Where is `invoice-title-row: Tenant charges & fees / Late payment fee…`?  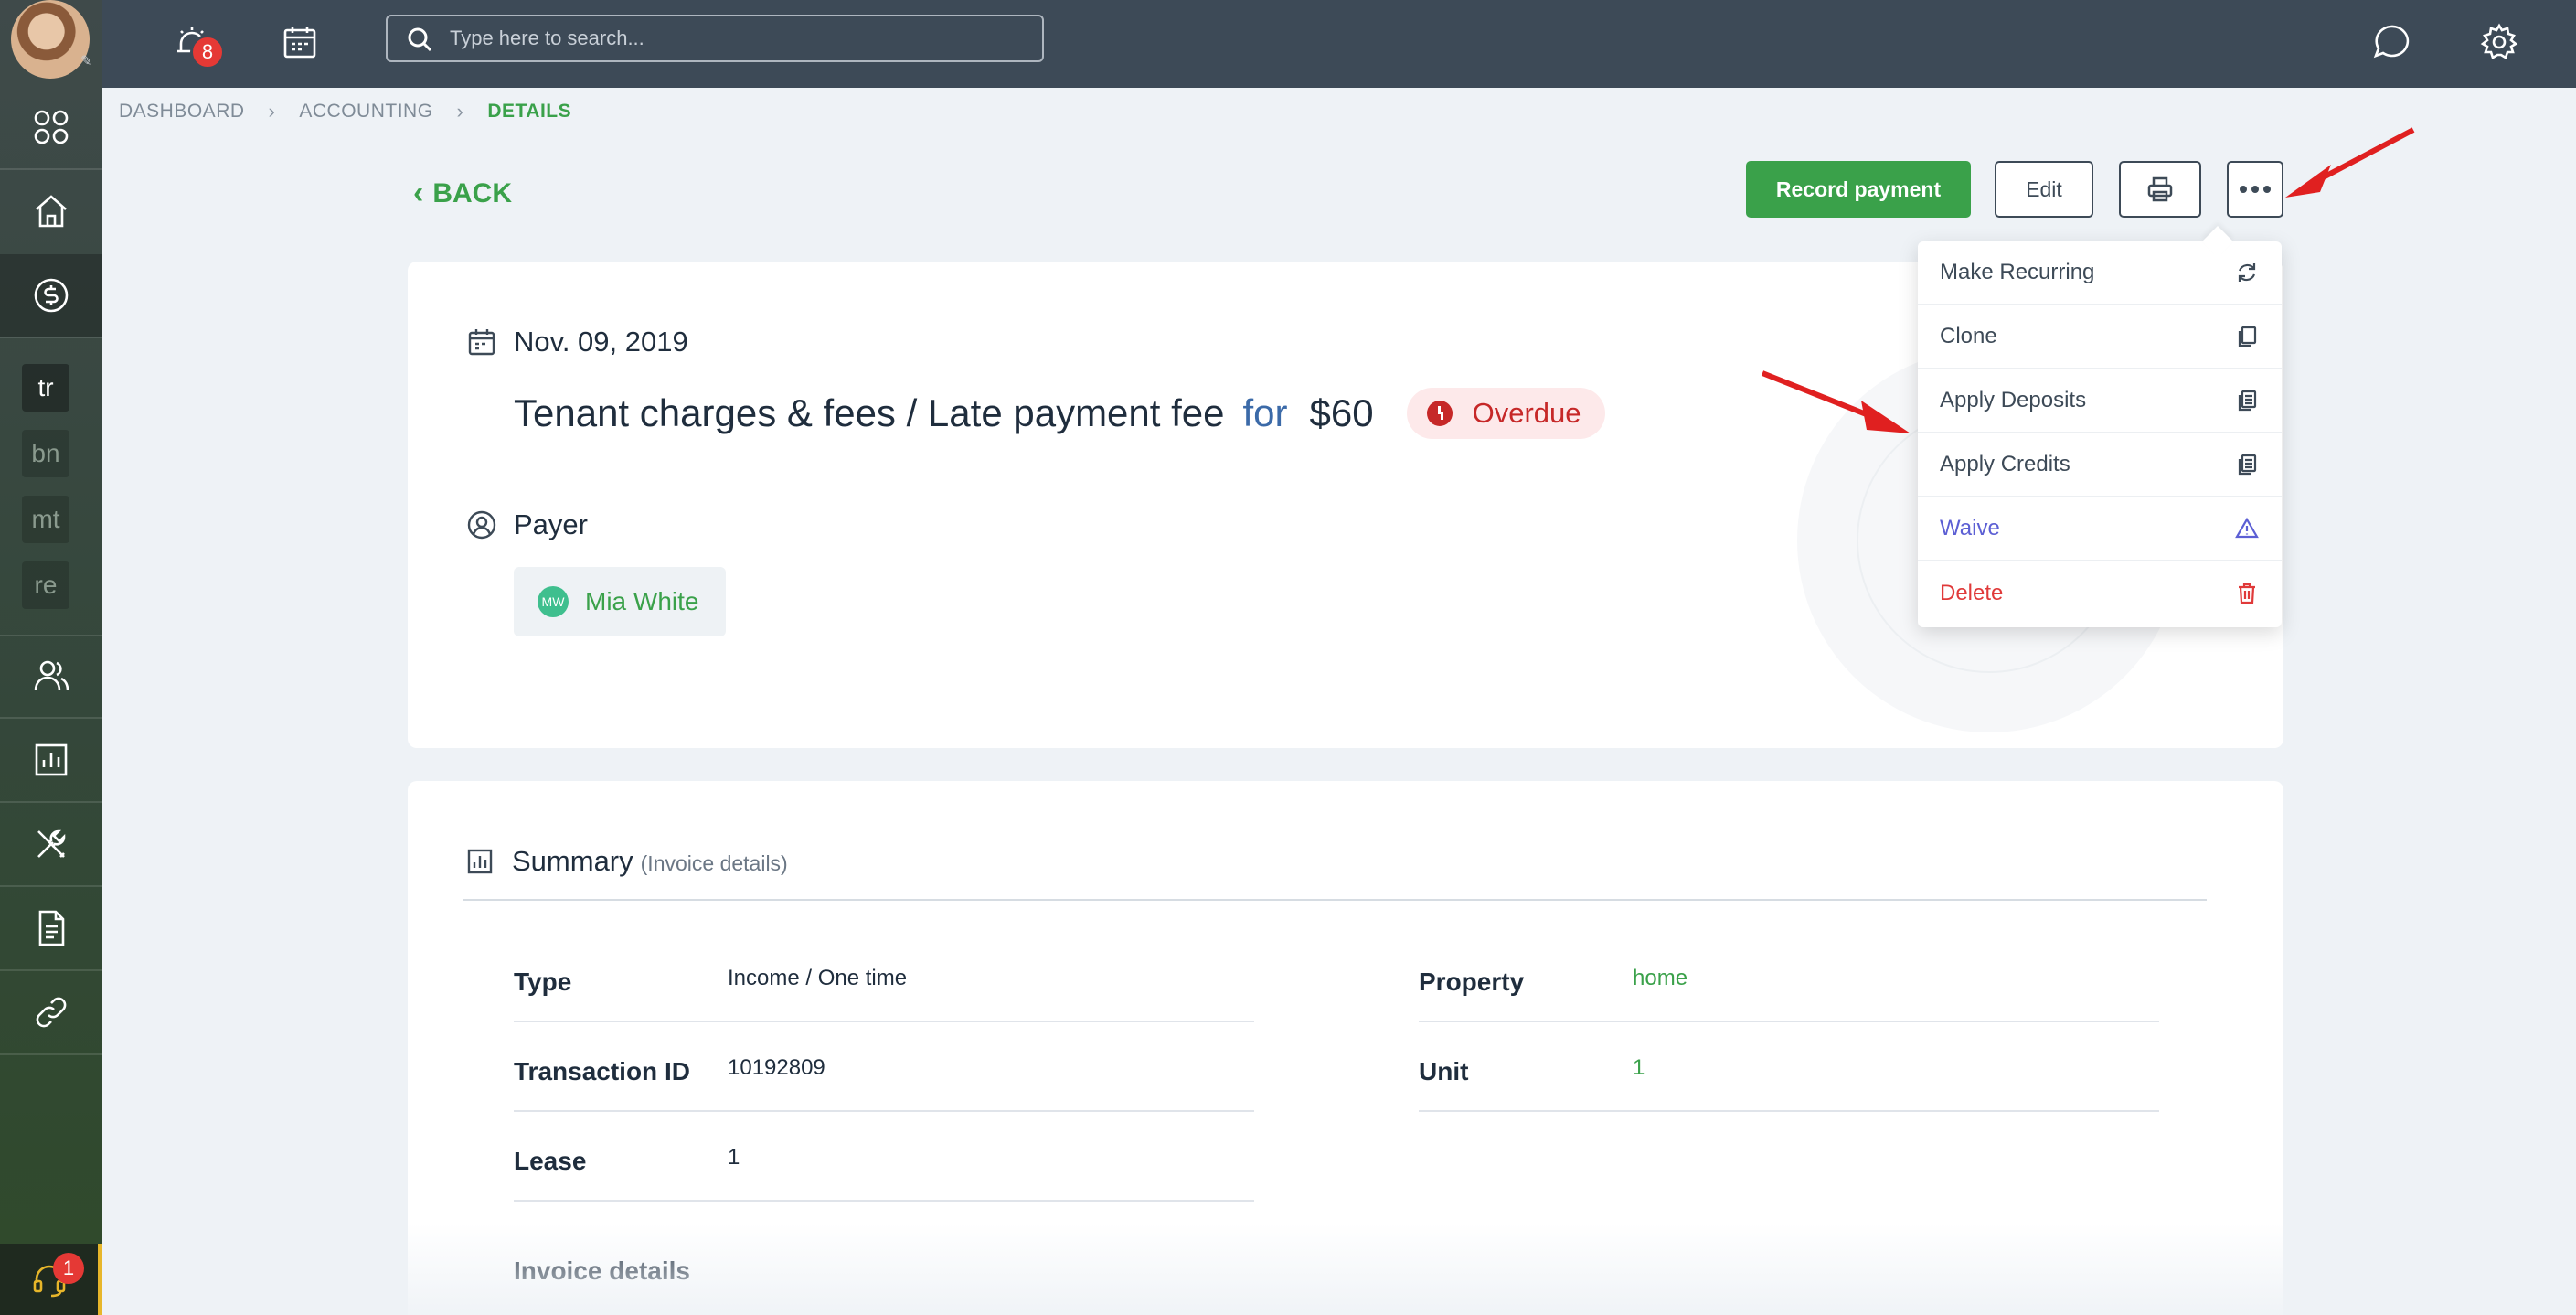
invoice-title-row: Tenant charges & fees / Late payment fee… is located at coordinates (1060, 413).